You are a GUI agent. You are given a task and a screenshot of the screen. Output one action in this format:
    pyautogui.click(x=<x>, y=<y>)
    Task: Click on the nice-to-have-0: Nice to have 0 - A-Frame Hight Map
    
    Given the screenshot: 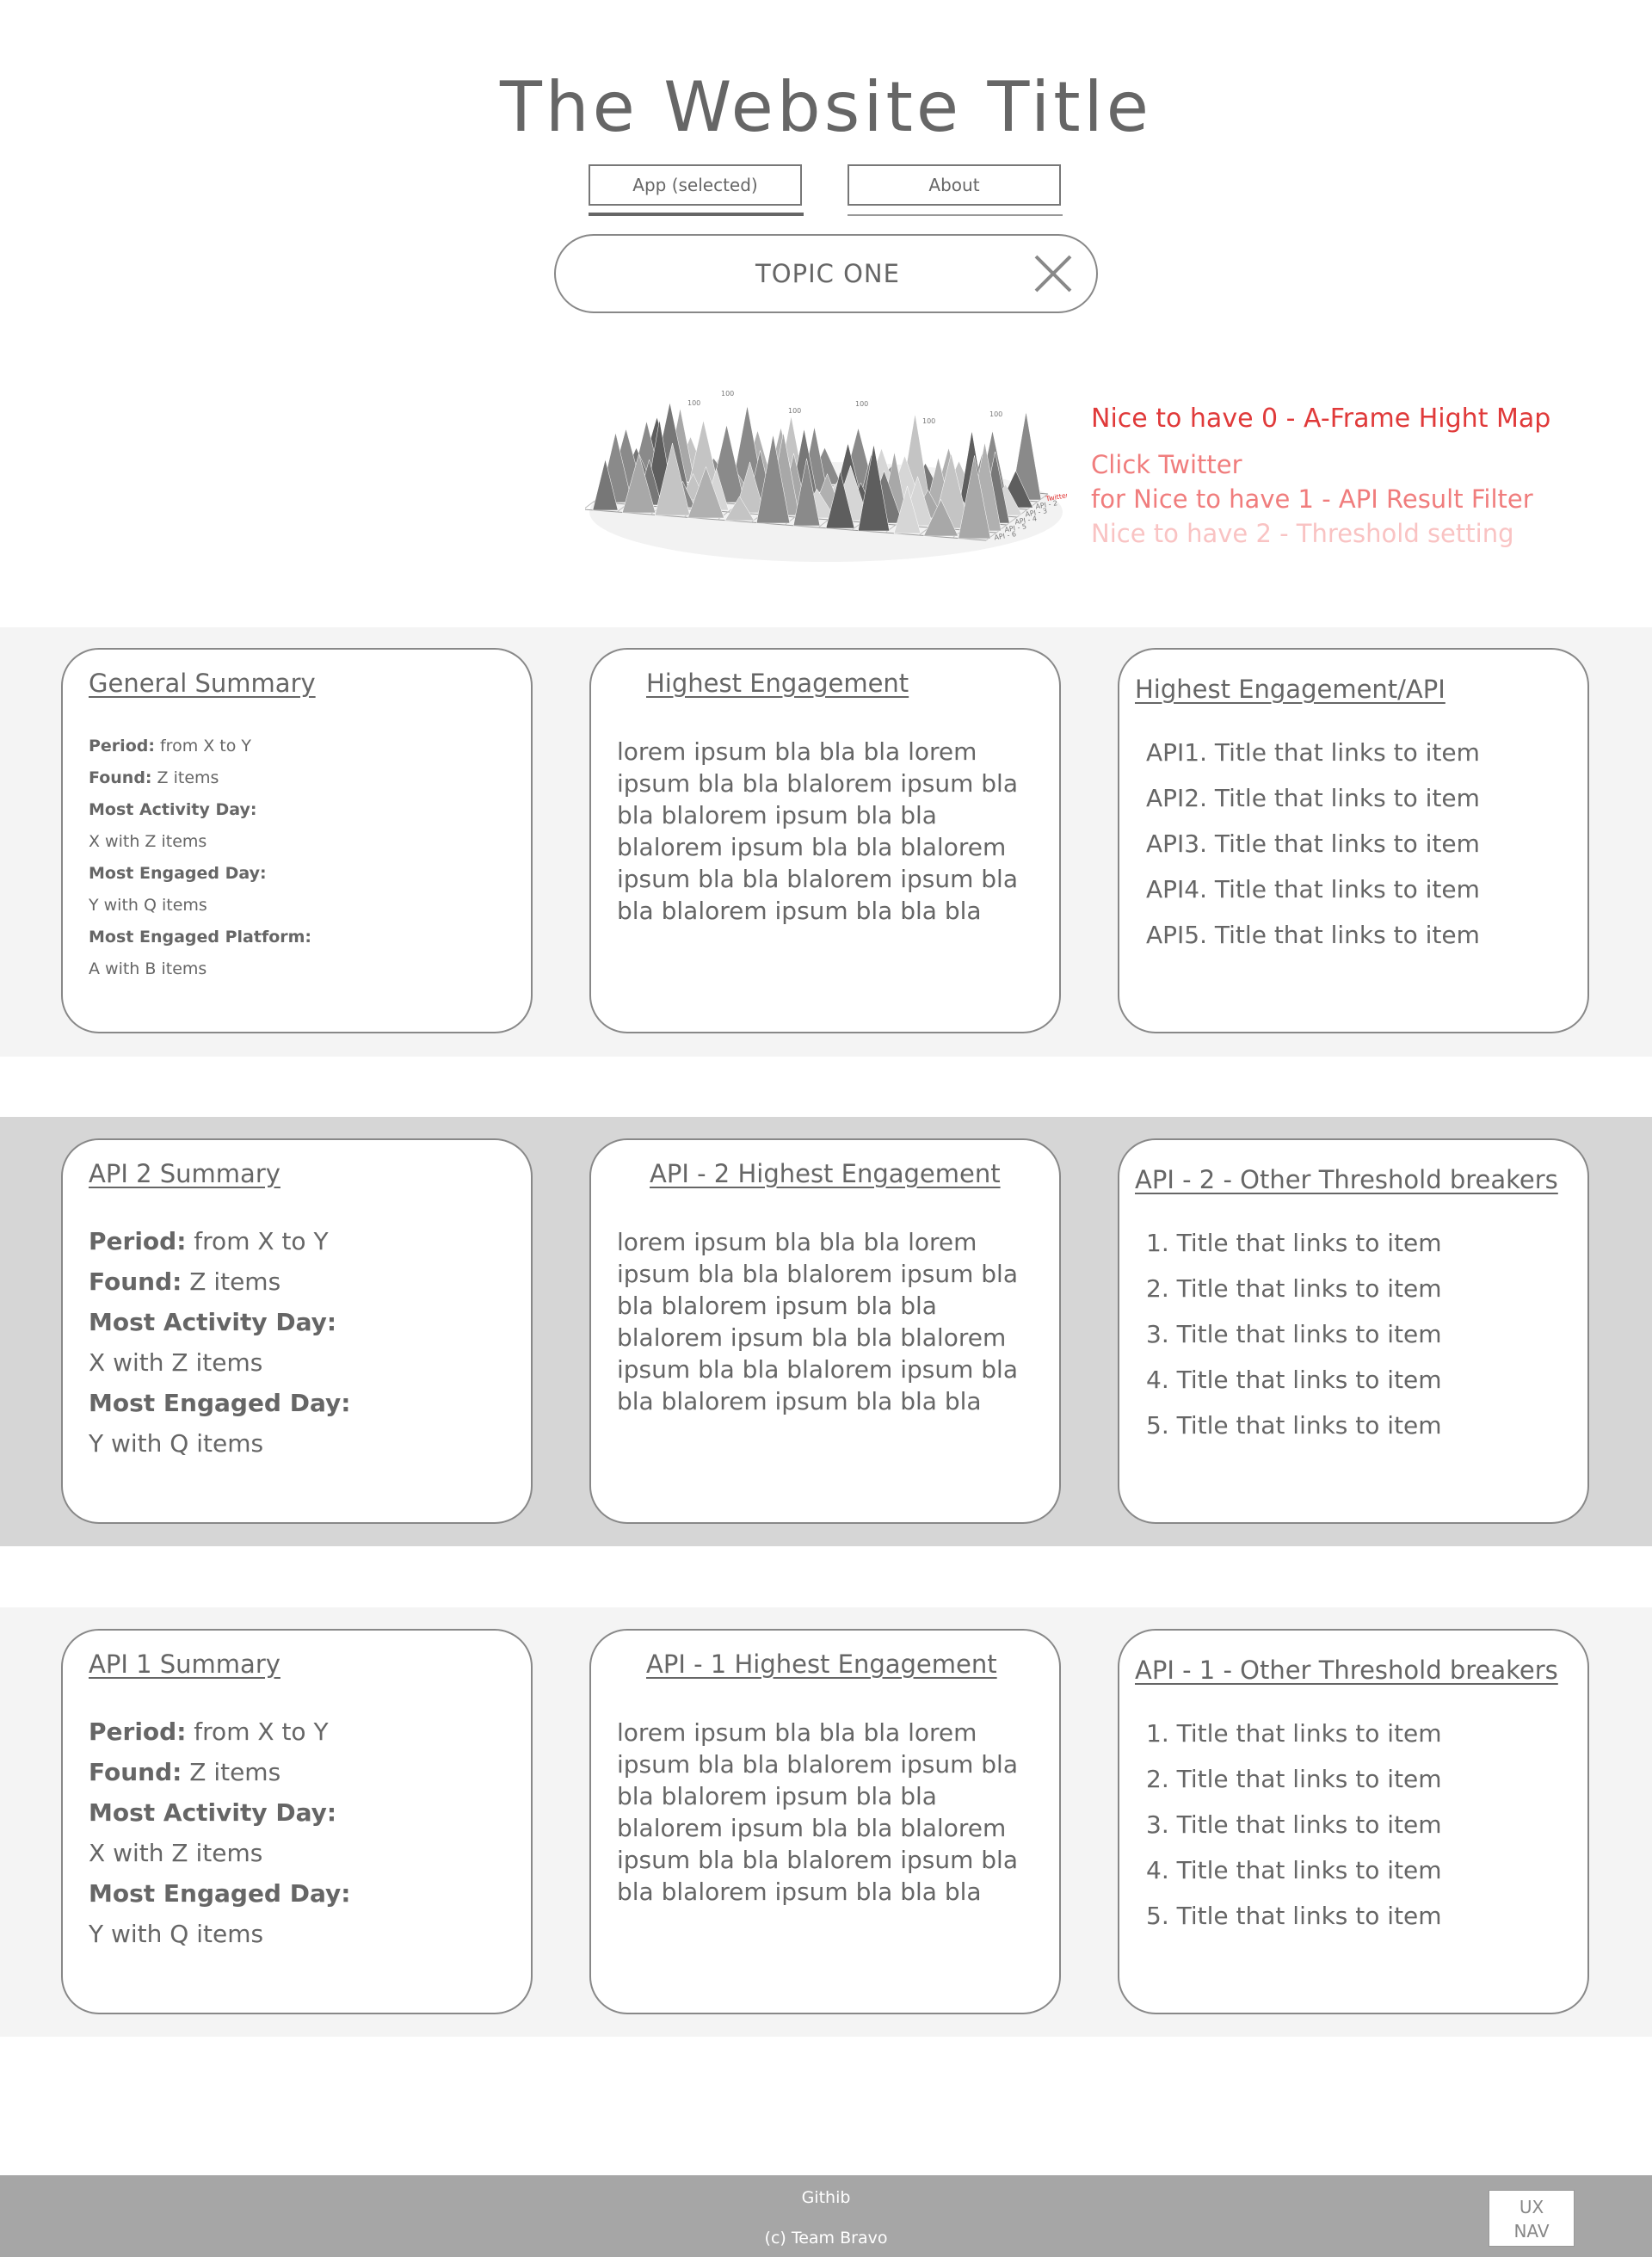 What is the action you would take?
    pyautogui.click(x=1321, y=419)
    